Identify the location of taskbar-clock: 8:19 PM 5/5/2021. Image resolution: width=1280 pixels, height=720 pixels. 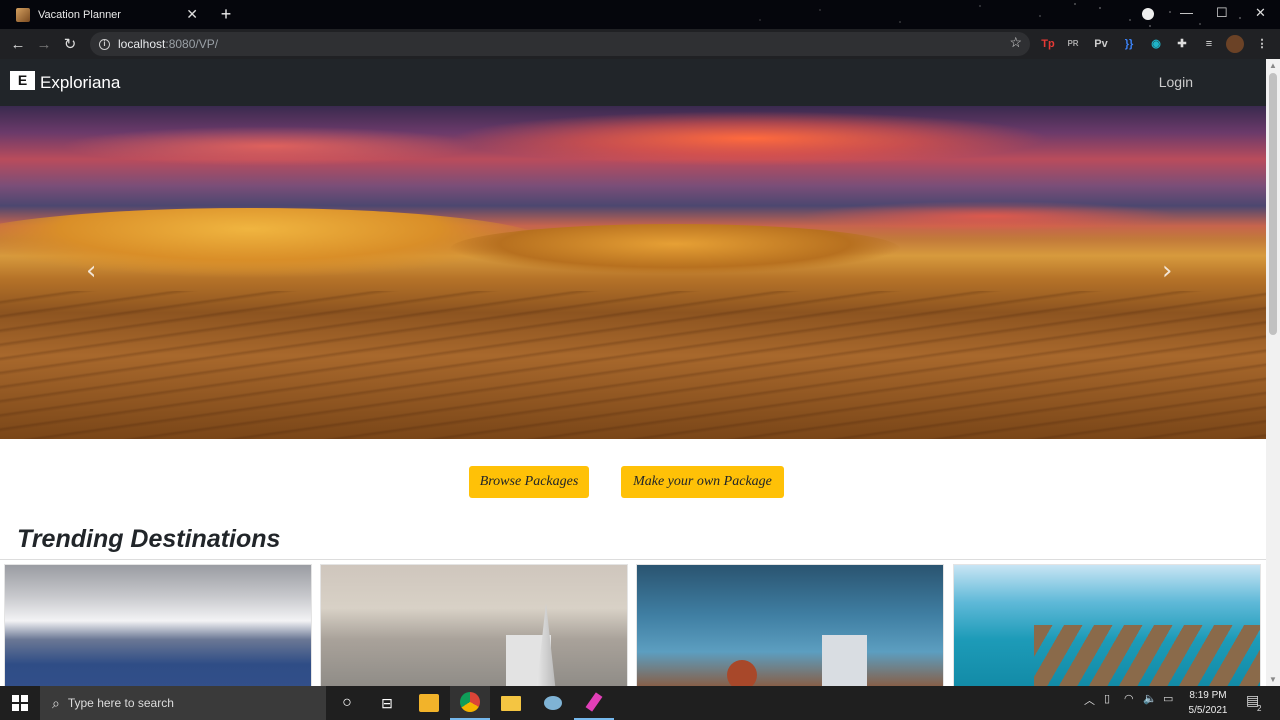
(1208, 703).